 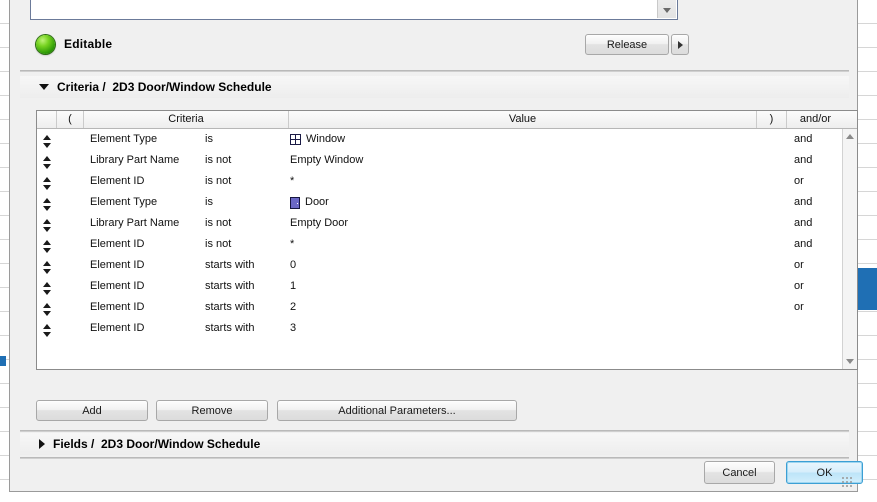 What do you see at coordinates (520, 328) in the screenshot?
I see `criteria-value-cell: 3` at bounding box center [520, 328].